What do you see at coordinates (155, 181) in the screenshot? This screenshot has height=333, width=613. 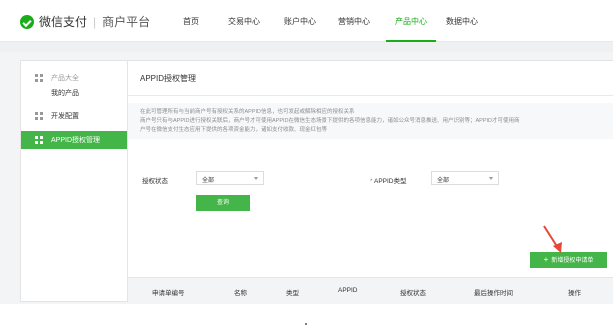 I see `auth-status-label: 授权状态` at bounding box center [155, 181].